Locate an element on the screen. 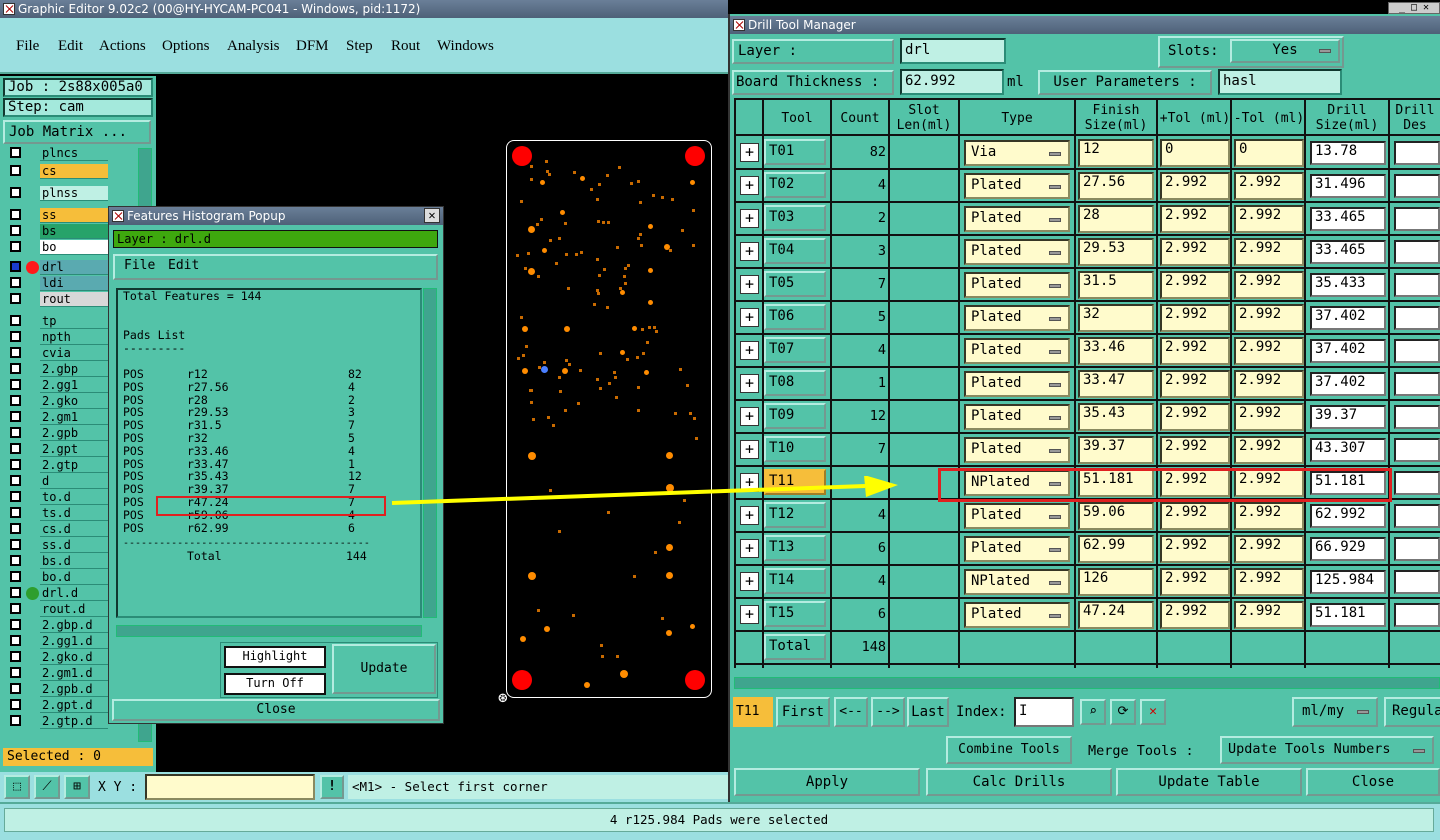 Image resolution: width=1440 pixels, height=840 pixels. histogram-menu-file: File is located at coordinates (139, 265).